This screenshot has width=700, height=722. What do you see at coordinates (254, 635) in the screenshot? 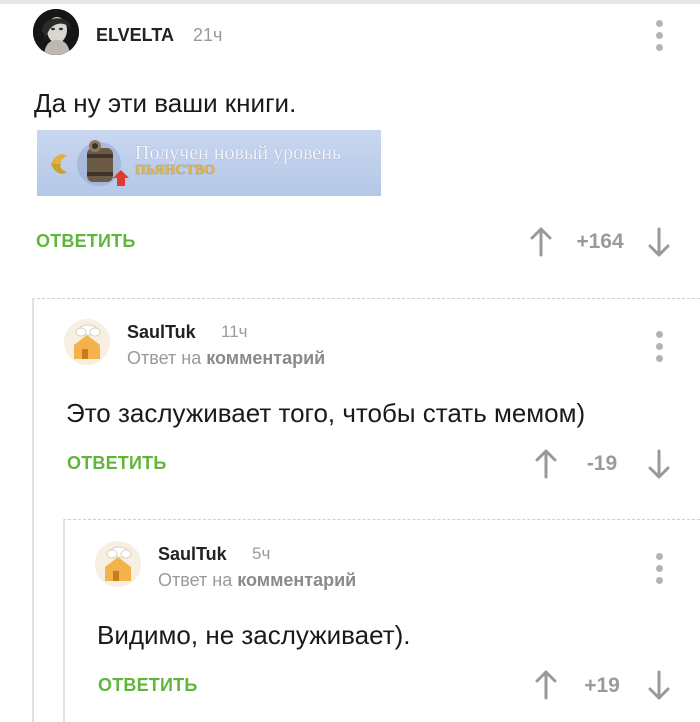
I see `comment-text: Видимо, не заслуживает).` at bounding box center [254, 635].